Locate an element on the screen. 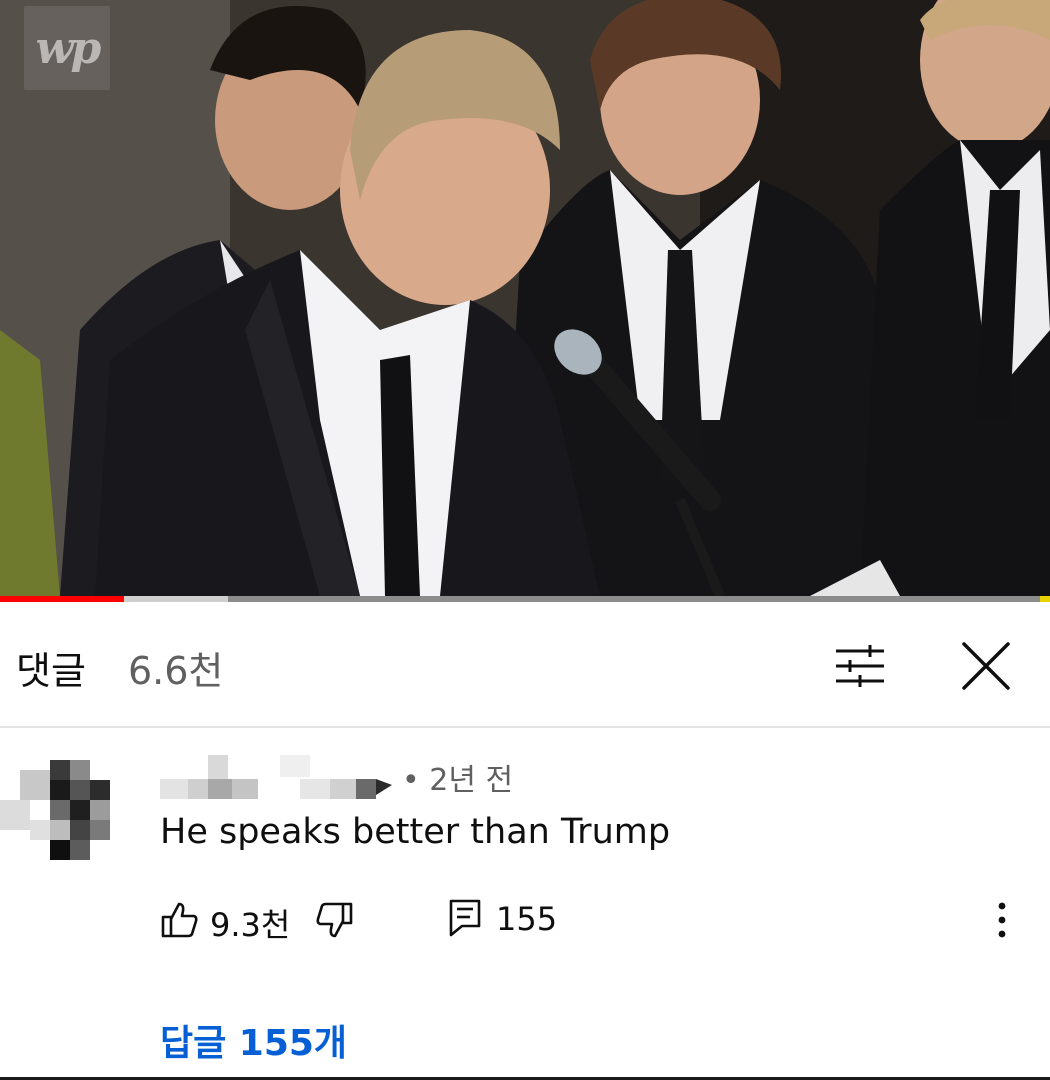  reply-button is located at coordinates (465, 918).